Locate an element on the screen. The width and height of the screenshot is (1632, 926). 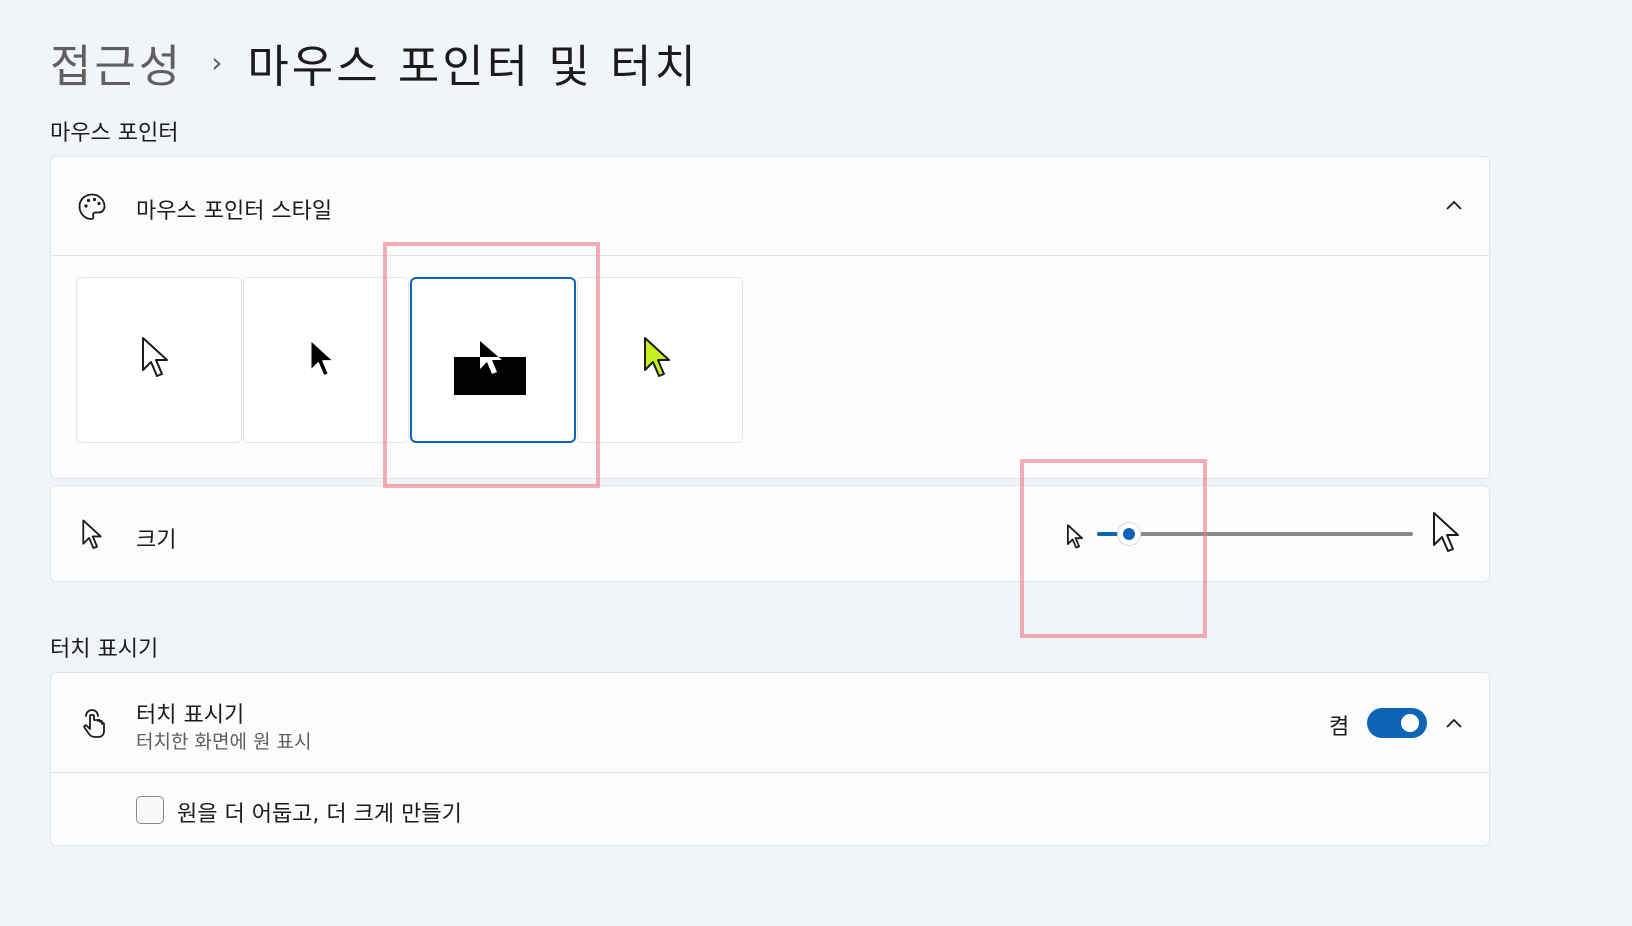
toggle-knob is located at coordinates (1410, 723).